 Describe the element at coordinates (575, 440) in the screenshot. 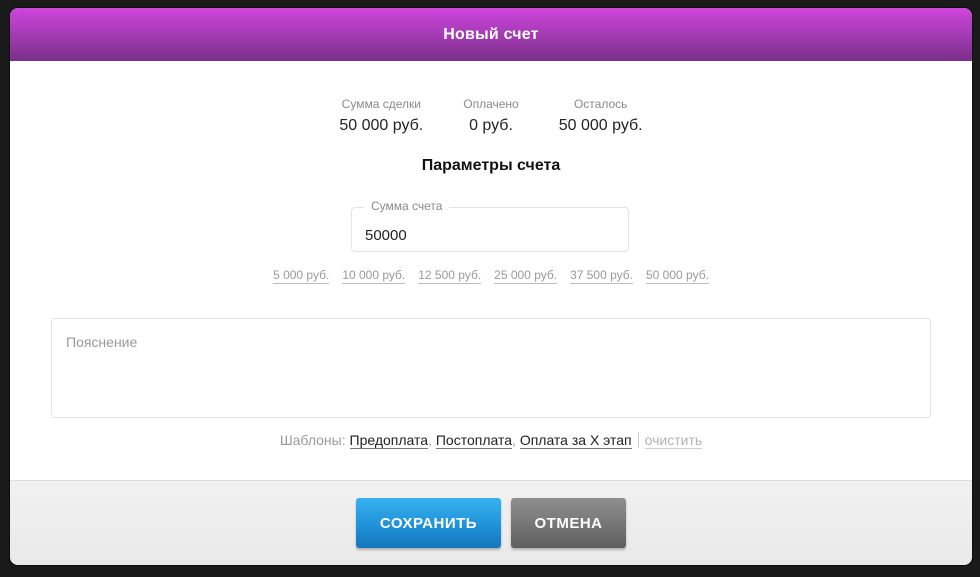

I see `template-stage-payment-link: Оплата за X этап` at that location.